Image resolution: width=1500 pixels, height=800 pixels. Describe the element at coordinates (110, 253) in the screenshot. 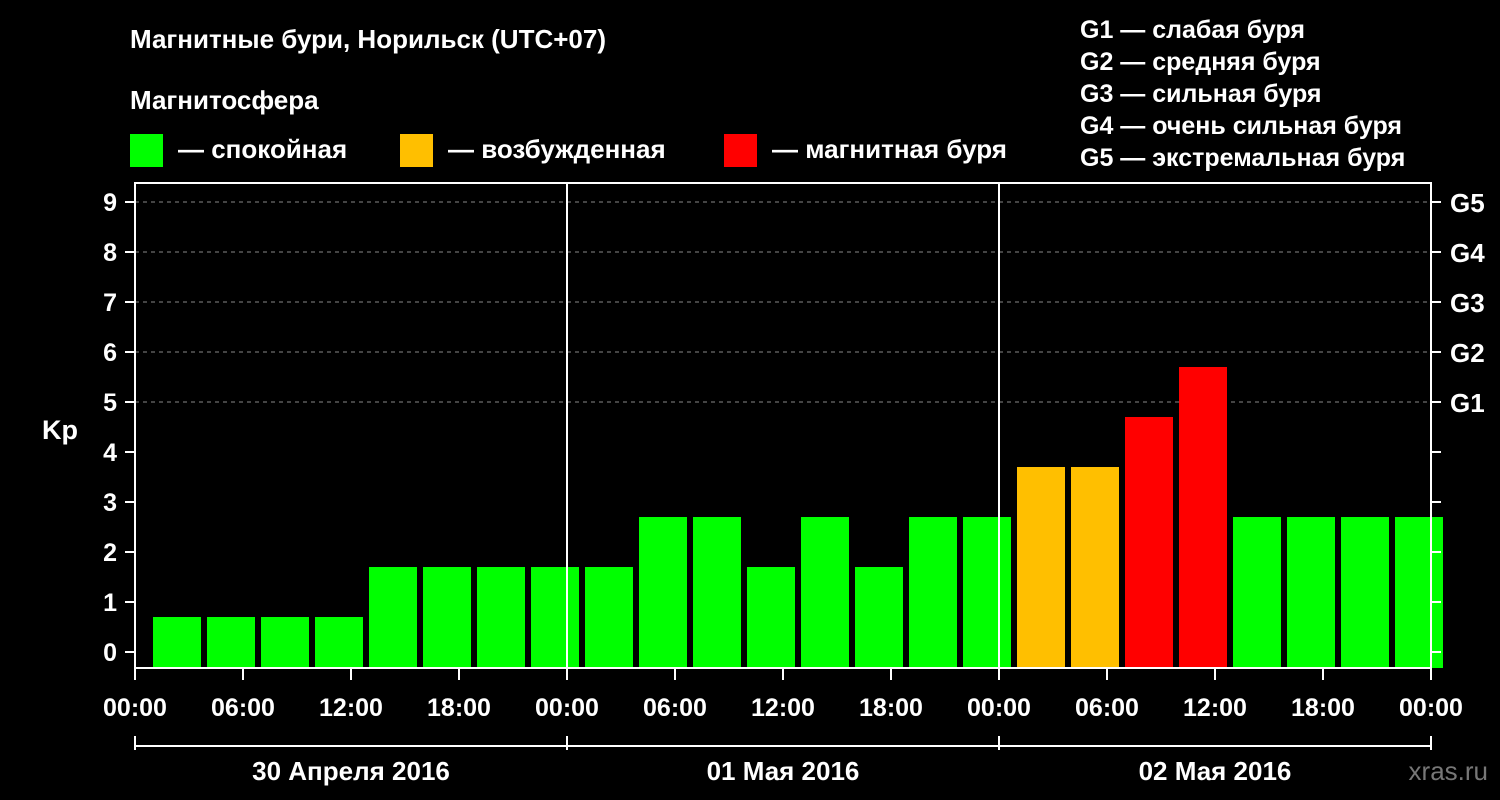

I see `y-tick-label: 8` at that location.